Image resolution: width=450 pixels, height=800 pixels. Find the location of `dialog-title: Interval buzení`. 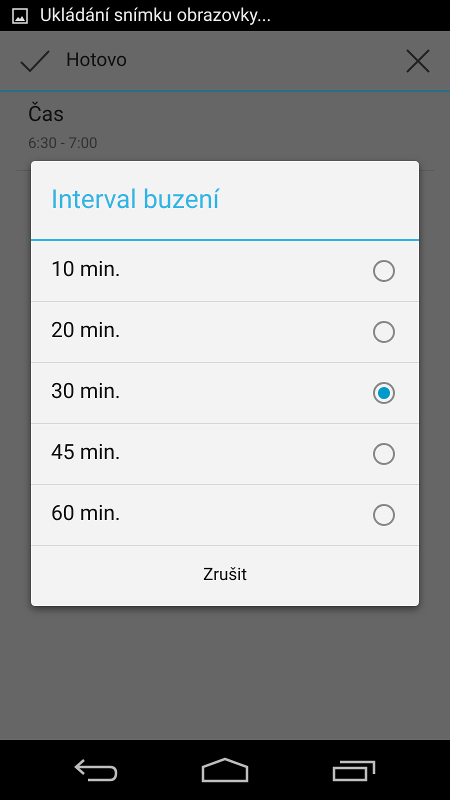

dialog-title: Interval buzení is located at coordinates (135, 200).